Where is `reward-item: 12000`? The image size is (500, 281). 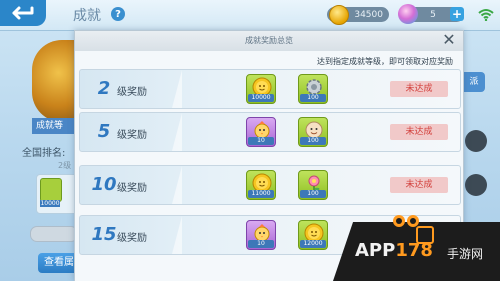 reward-item: 12000 is located at coordinates (313, 235).